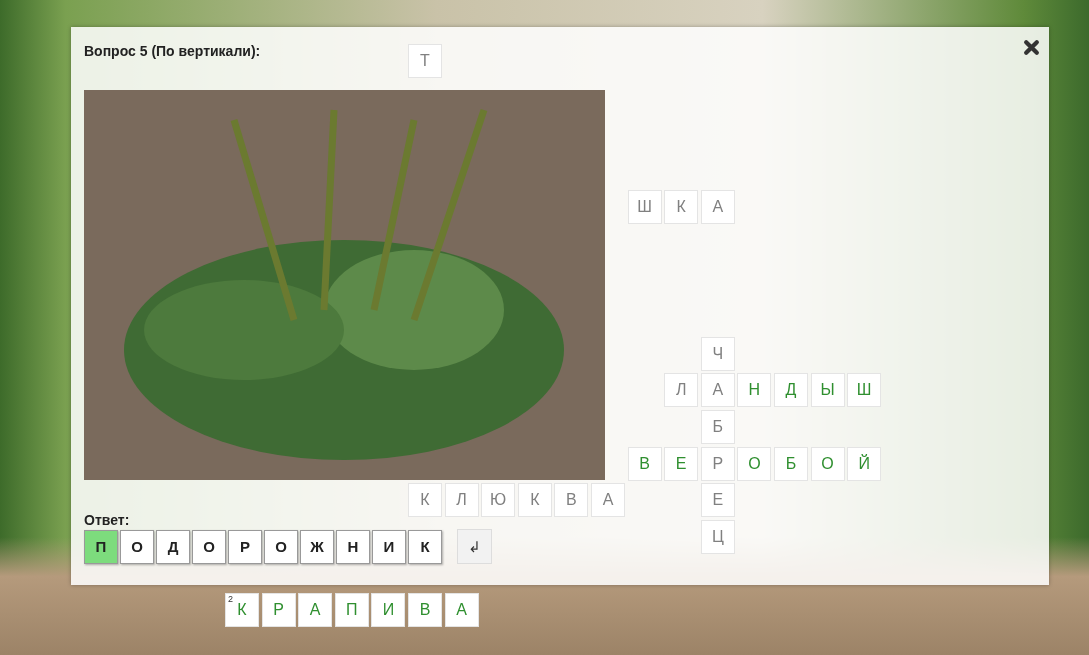  I want to click on cell-letter: Ч, so click(718, 353).